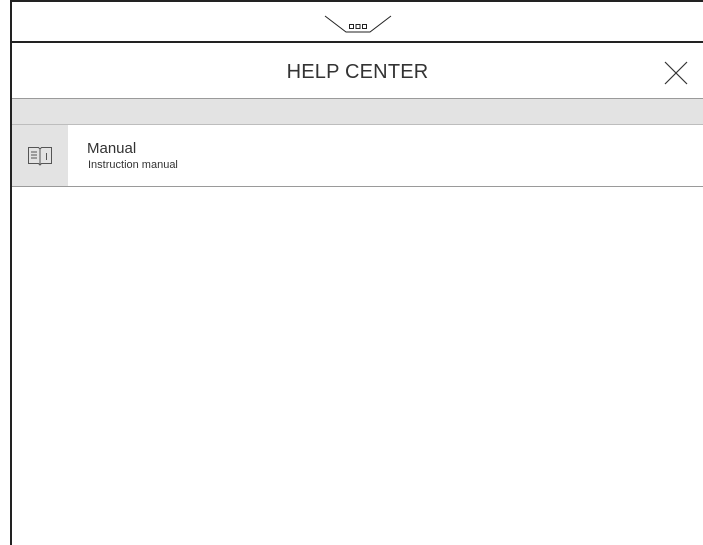 The height and width of the screenshot is (545, 703). Describe the element at coordinates (133, 165) in the screenshot. I see `list-item-subtitle: Instruction manual` at that location.